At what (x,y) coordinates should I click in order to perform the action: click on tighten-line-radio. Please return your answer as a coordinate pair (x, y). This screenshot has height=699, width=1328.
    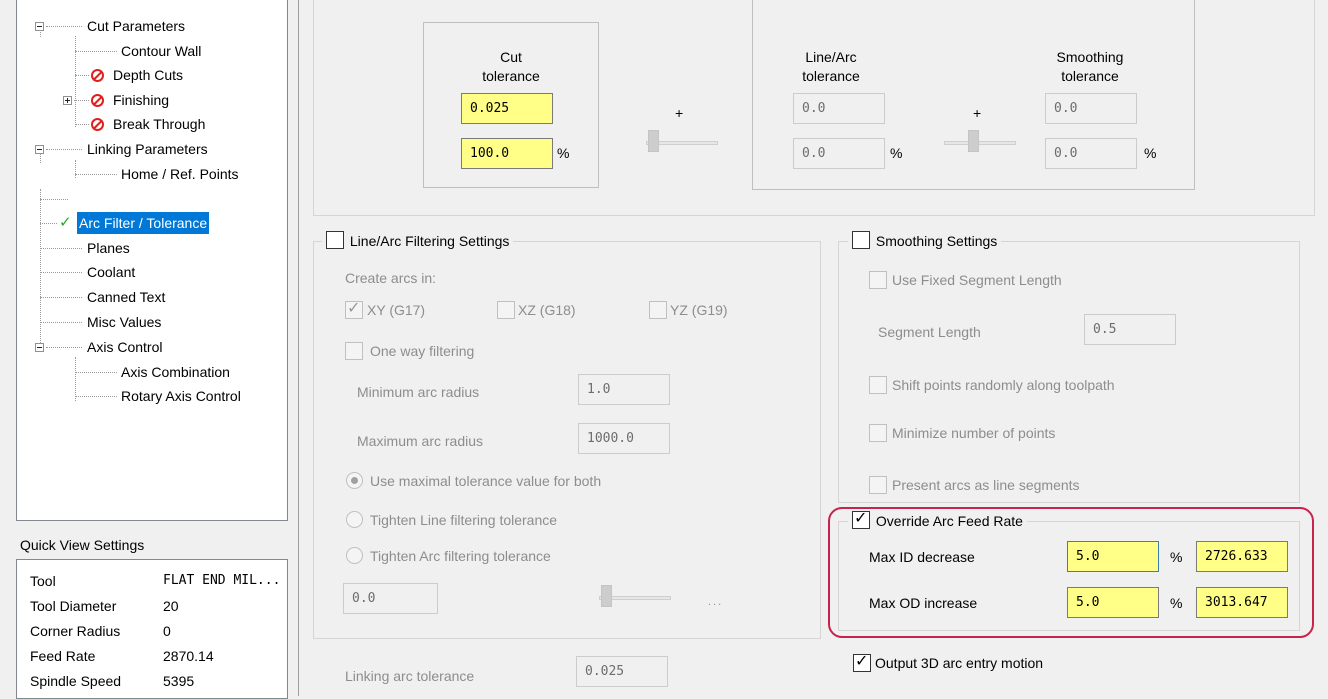
    Looking at the image, I should click on (354, 519).